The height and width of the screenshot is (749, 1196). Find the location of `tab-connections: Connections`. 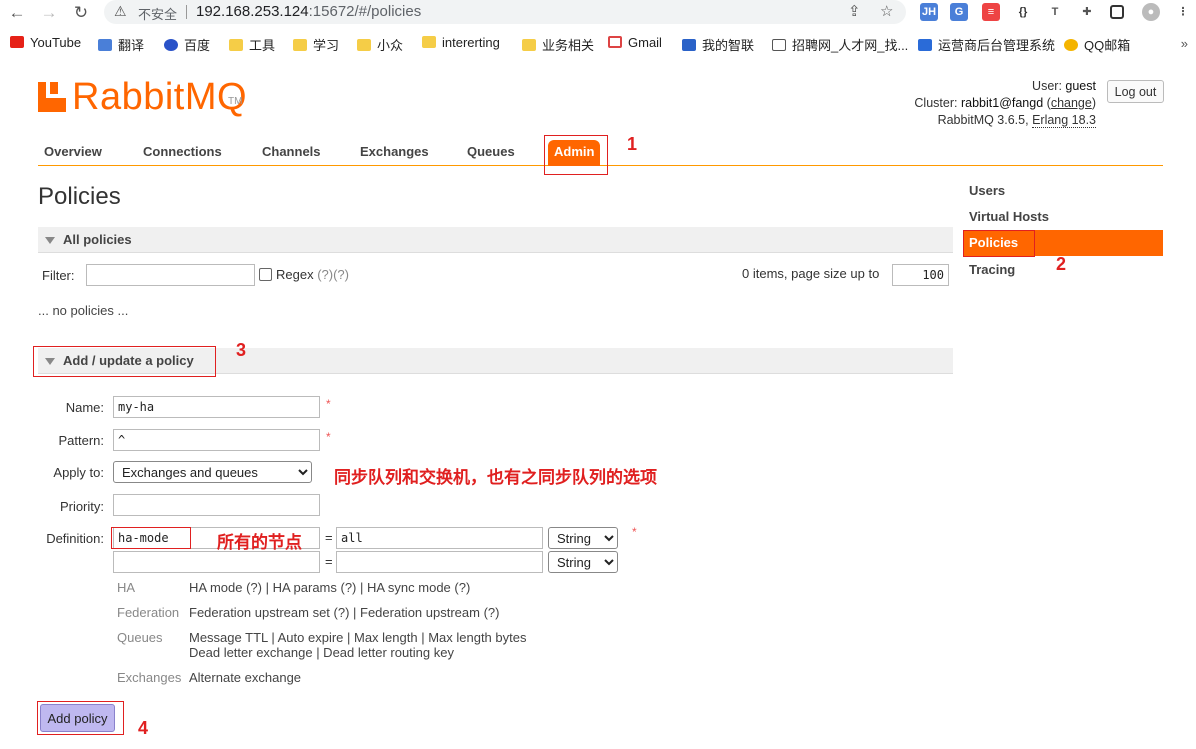

tab-connections: Connections is located at coordinates (182, 152).